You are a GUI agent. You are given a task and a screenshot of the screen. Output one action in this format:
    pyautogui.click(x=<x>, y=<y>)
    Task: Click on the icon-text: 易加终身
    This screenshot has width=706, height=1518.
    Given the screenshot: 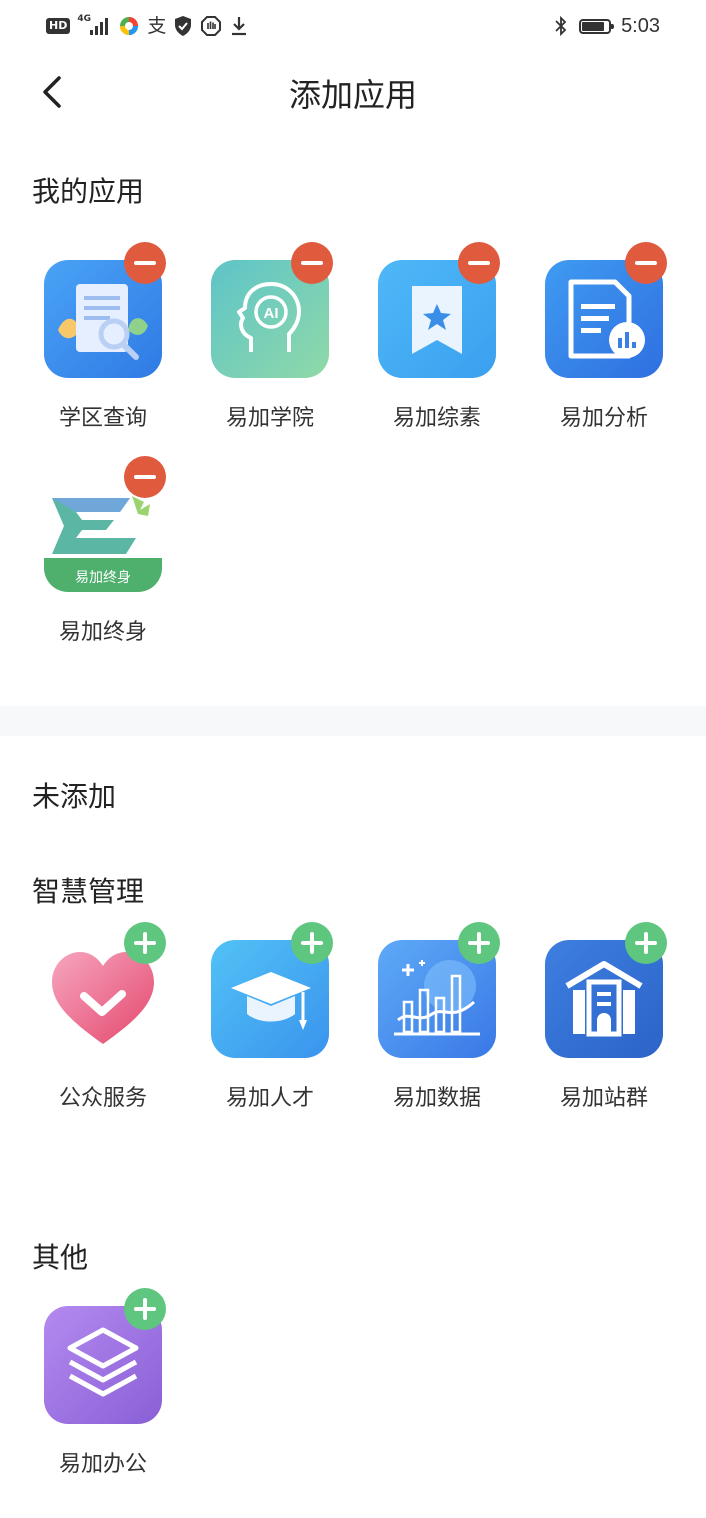 What is the action you would take?
    pyautogui.click(x=103, y=578)
    